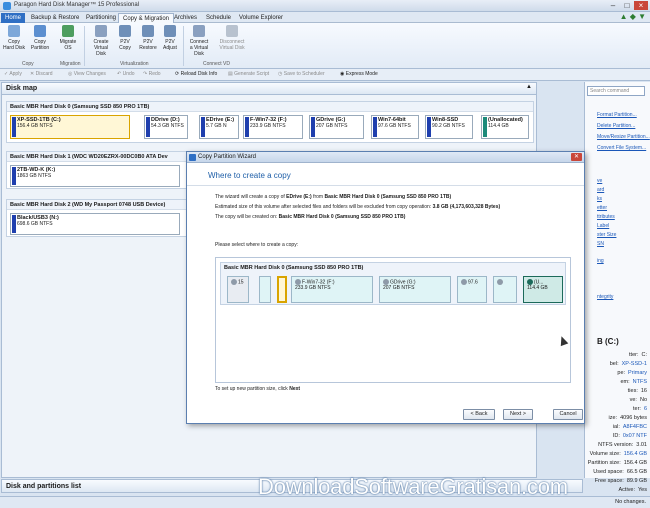  Describe the element at coordinates (192, 157) in the screenshot. I see `wizard-icon` at that location.